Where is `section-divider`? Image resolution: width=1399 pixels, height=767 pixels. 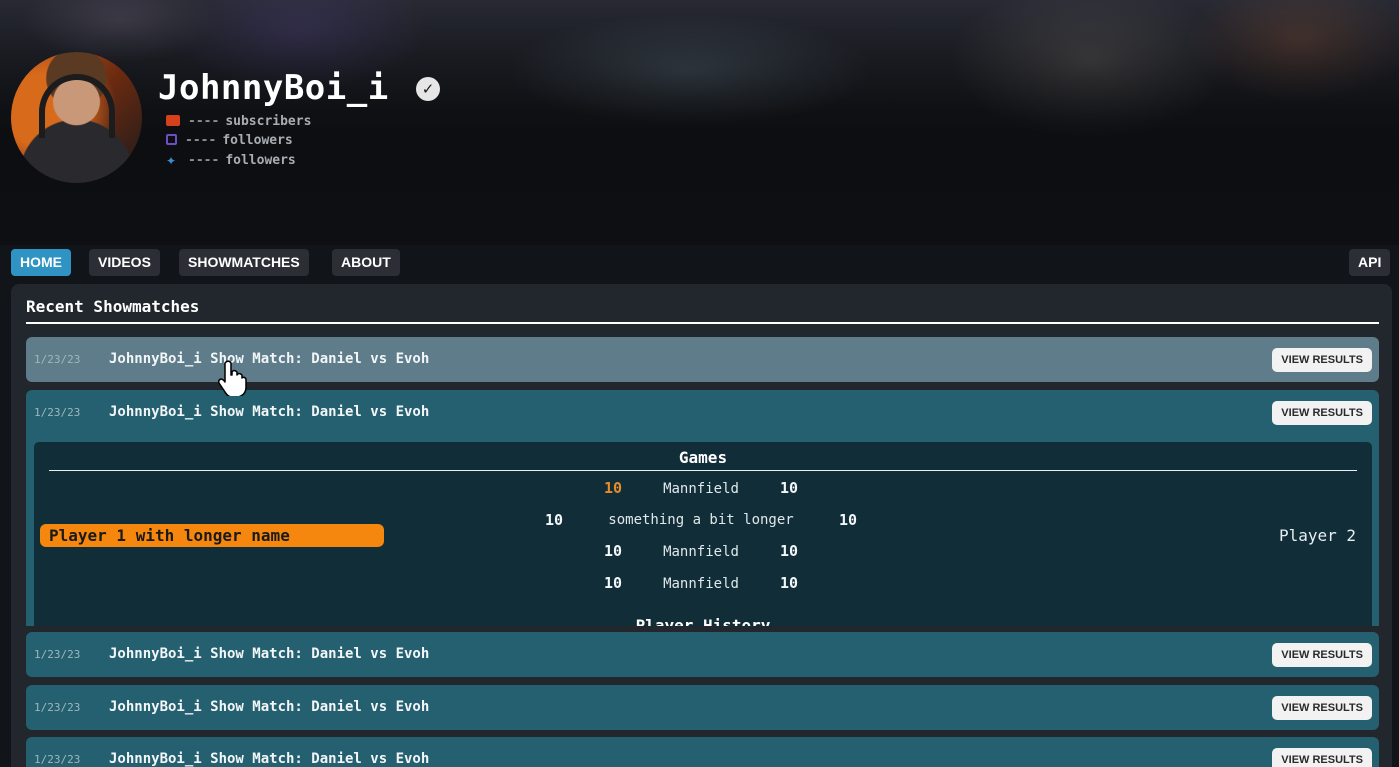
section-divider is located at coordinates (702, 323).